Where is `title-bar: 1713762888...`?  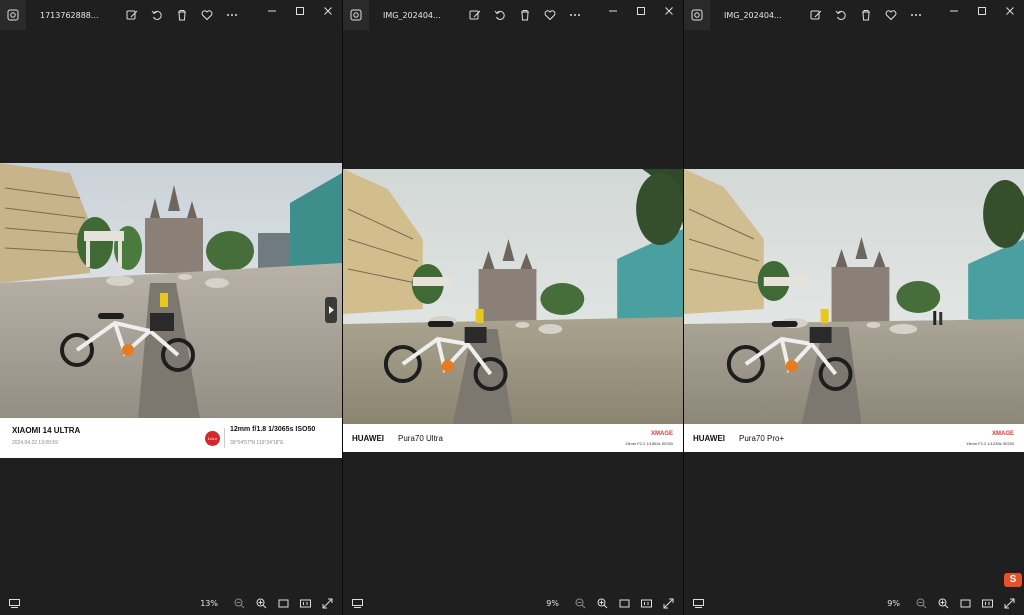
title-bar: 1713762888... is located at coordinates (171, 15).